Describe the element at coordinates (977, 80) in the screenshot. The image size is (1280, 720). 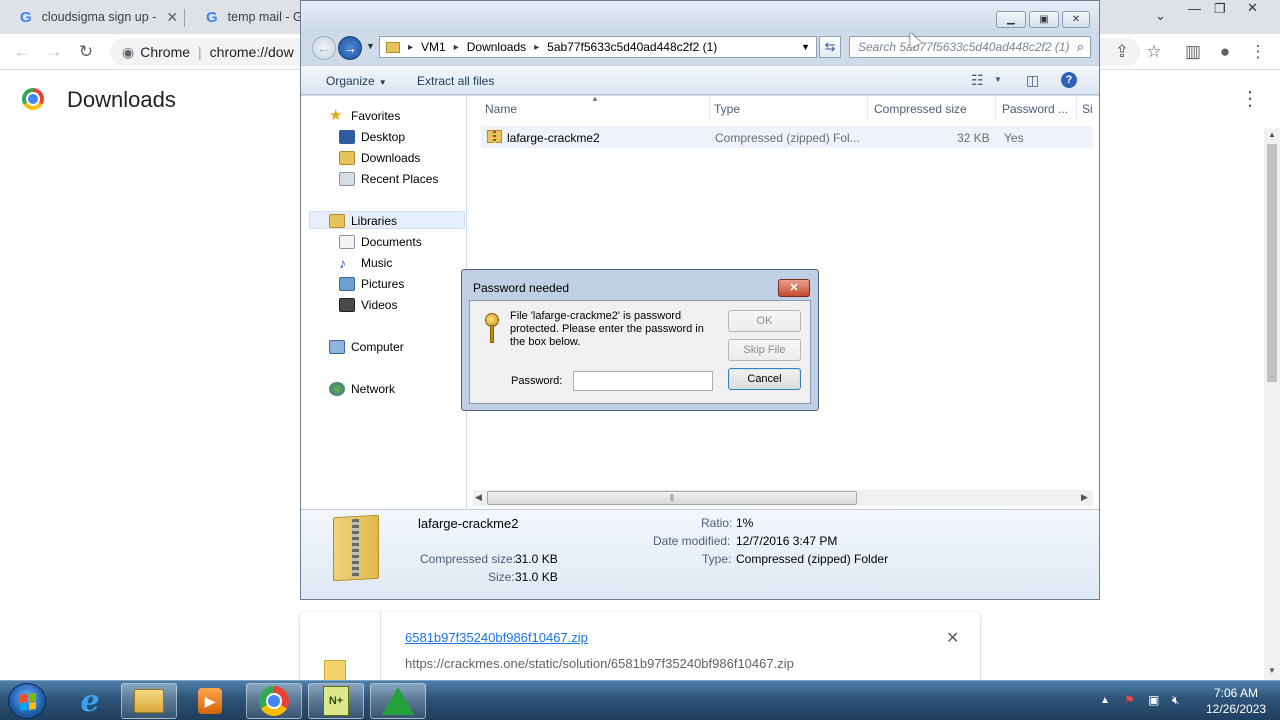
I see `view-options-icon: ☷` at that location.